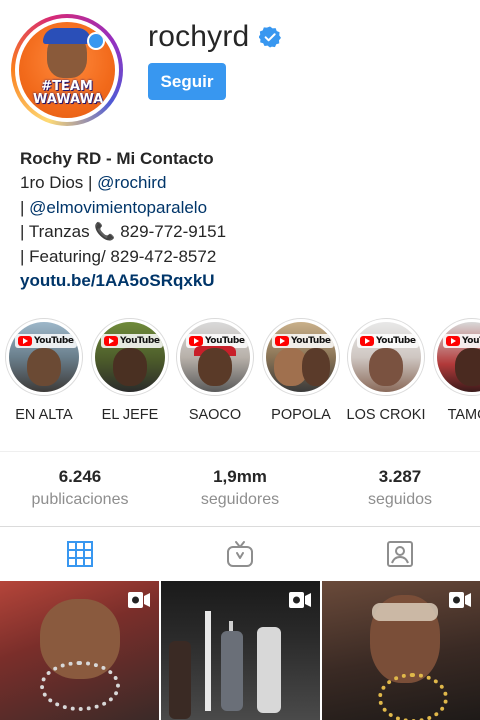 The image size is (480, 720). I want to click on stat-value: 1,9mm, so click(240, 476).